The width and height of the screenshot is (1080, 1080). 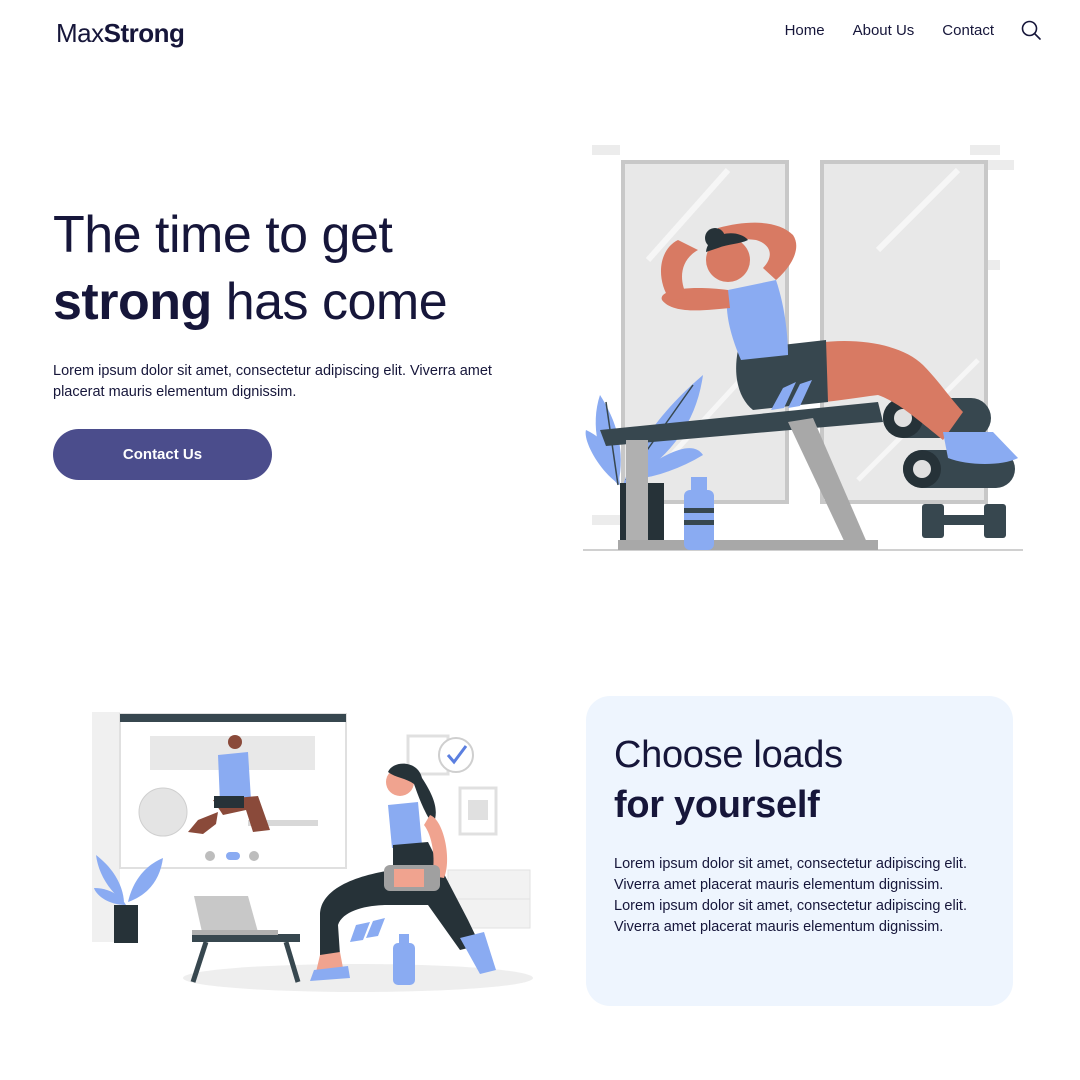 What do you see at coordinates (132, 302) in the screenshot?
I see `hero-title-bold: strong` at bounding box center [132, 302].